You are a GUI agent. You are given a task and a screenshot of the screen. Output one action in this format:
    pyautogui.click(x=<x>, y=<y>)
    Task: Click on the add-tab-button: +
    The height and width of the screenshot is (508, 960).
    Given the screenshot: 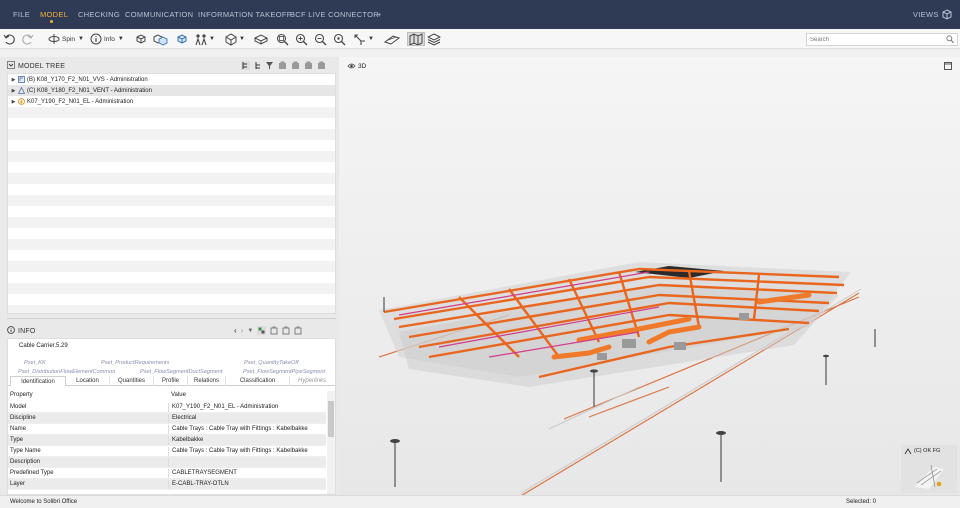 What is the action you would take?
    pyautogui.click(x=379, y=14)
    